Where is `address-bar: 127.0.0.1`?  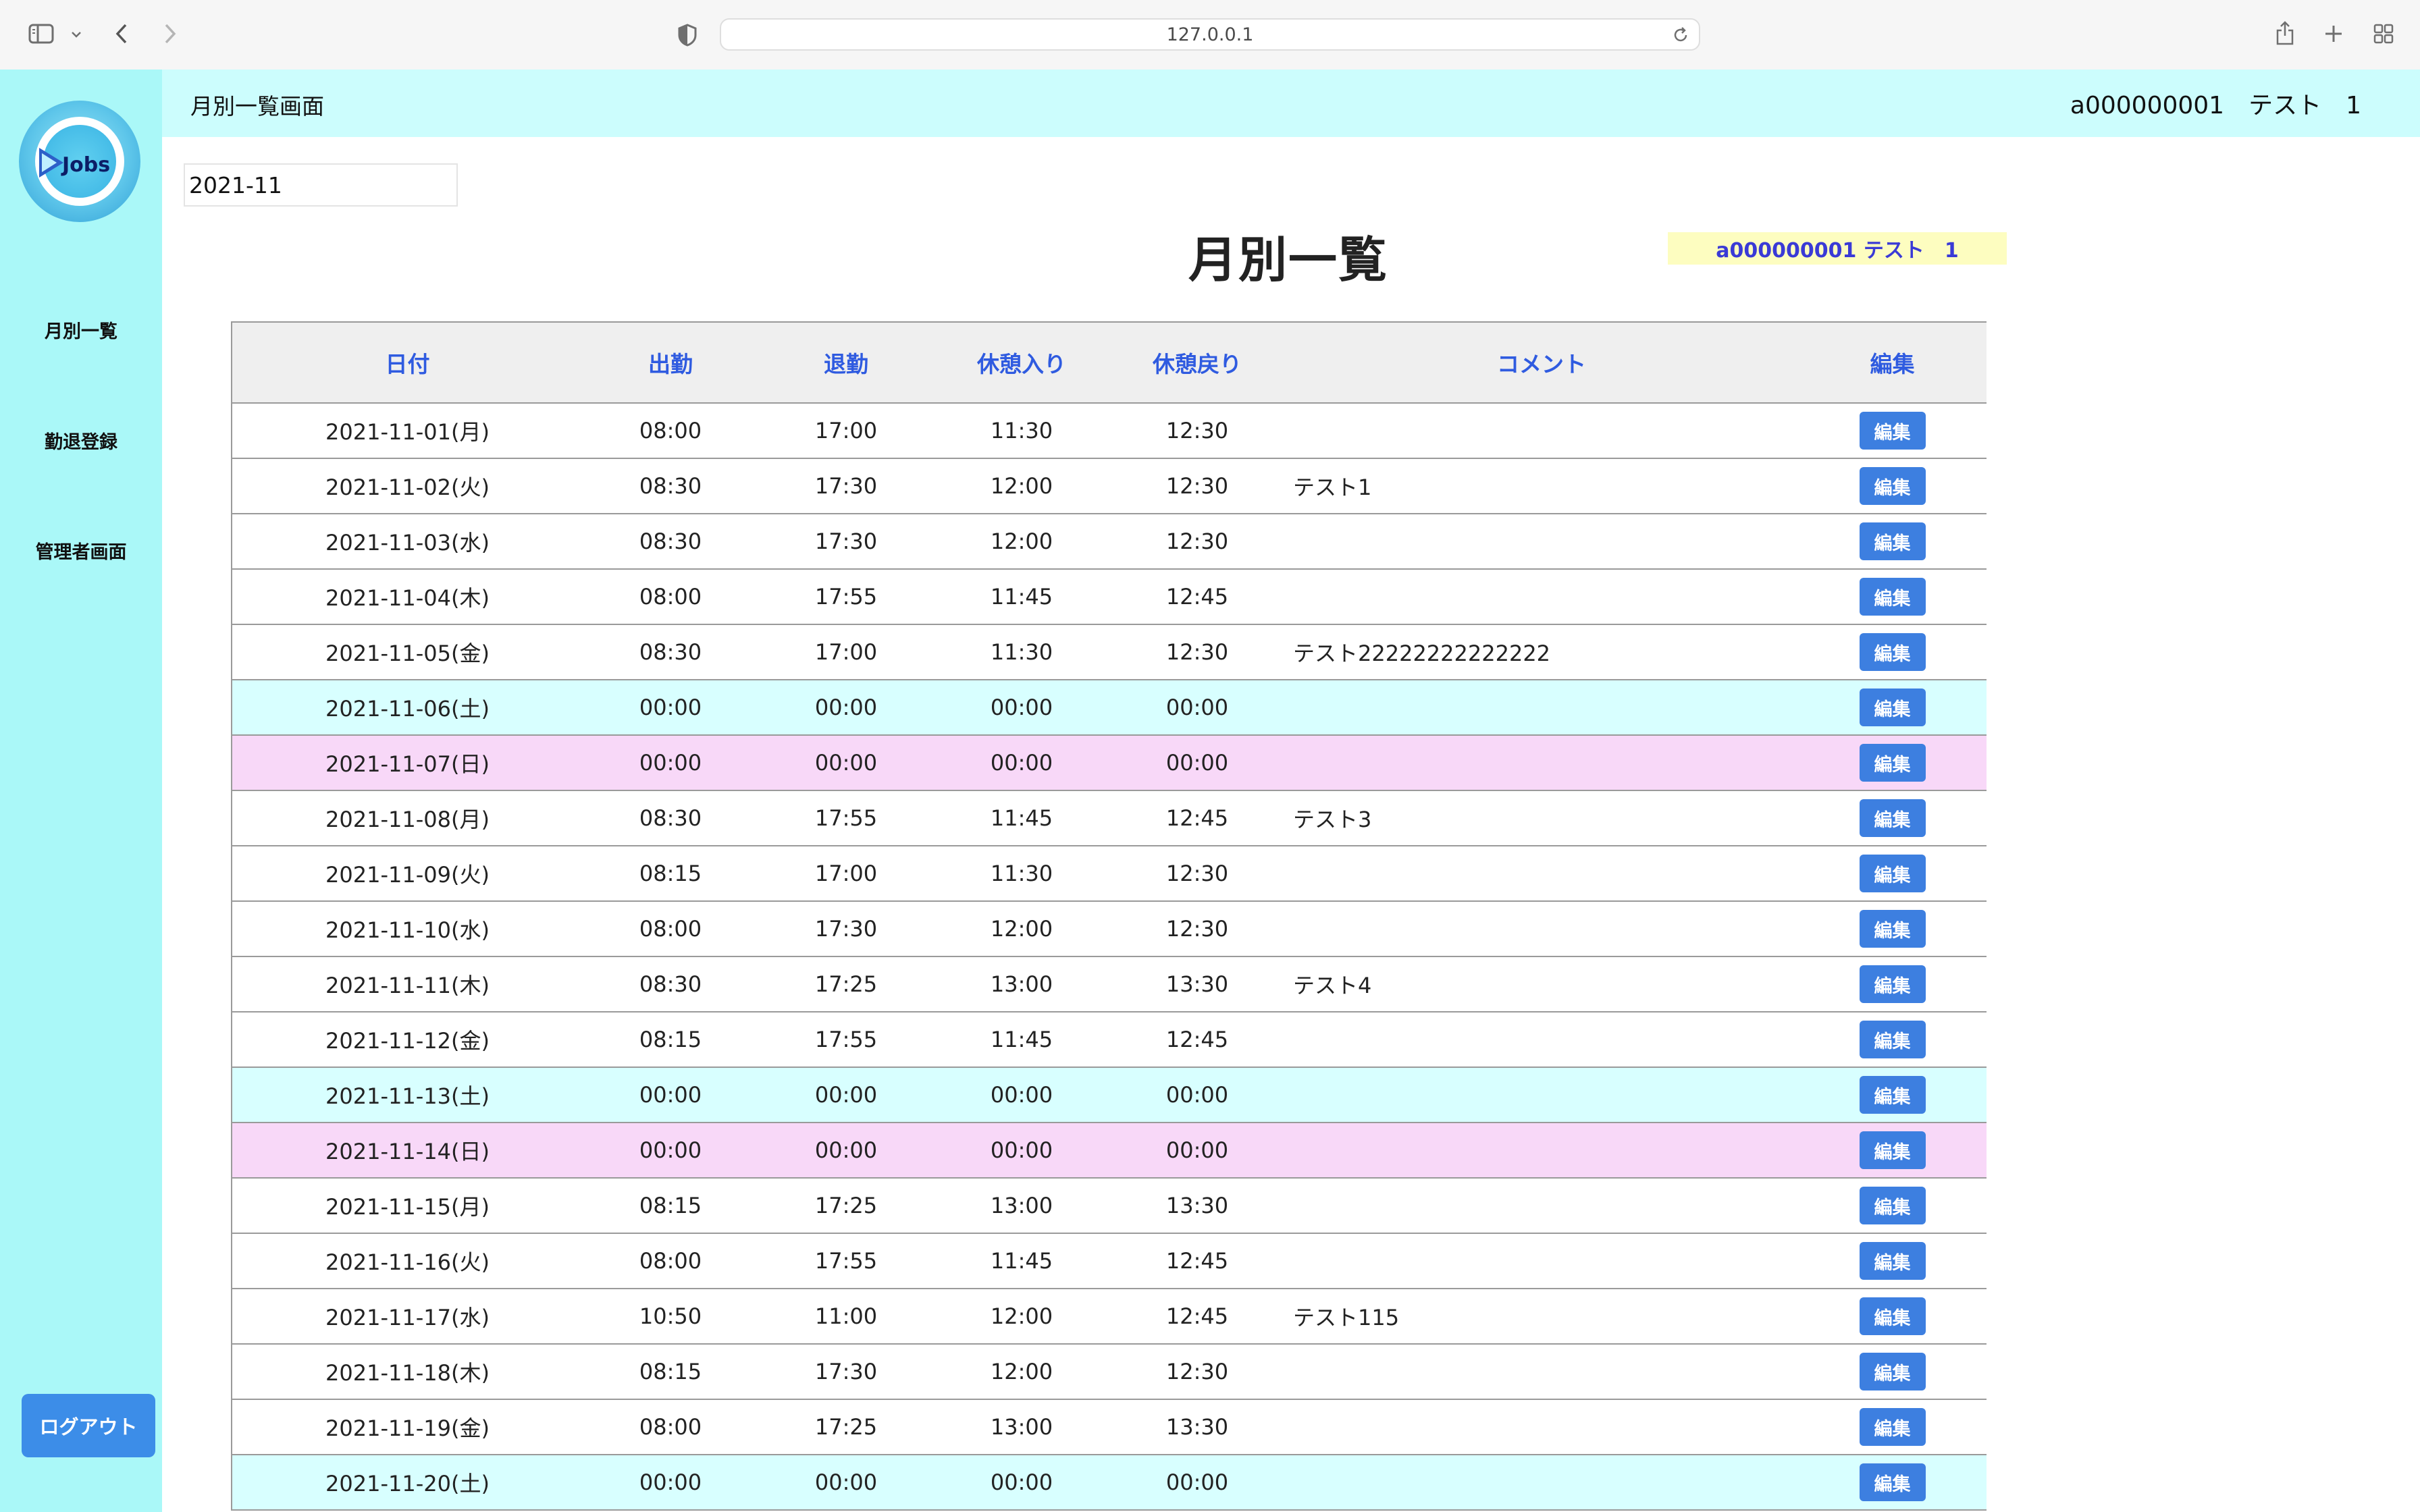 address-bar: 127.0.0.1 is located at coordinates (1210, 34).